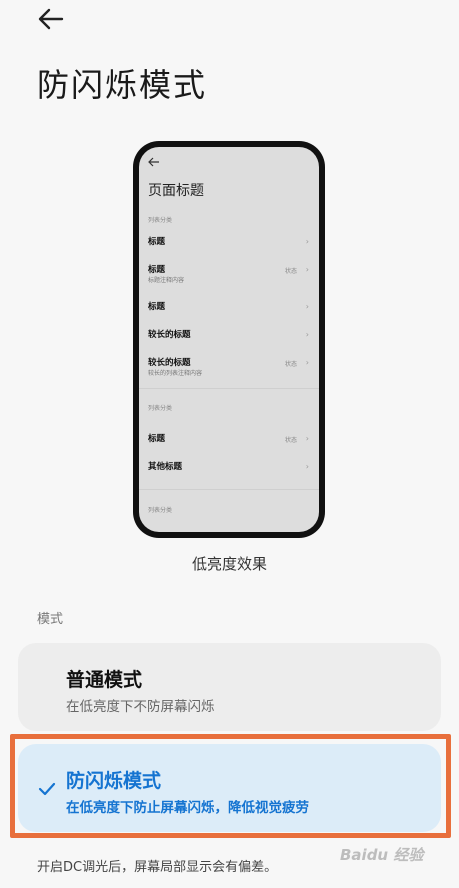 The width and height of the screenshot is (459, 888). Describe the element at coordinates (229, 564) in the screenshot. I see `preview-caption: 低亮度效果` at that location.